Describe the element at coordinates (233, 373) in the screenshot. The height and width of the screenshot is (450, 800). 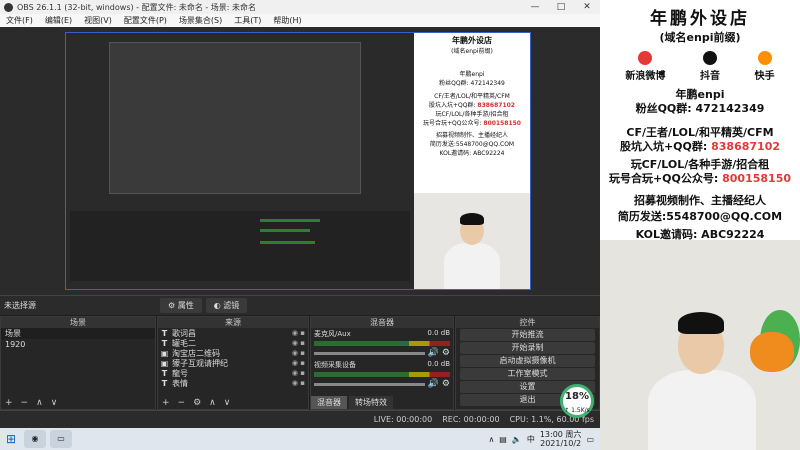
I see `source-item: T 龍号 ◉ ▪` at that location.